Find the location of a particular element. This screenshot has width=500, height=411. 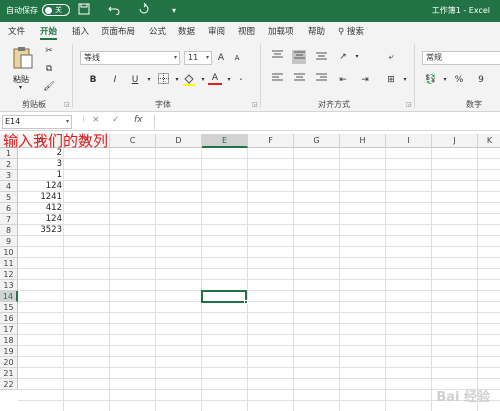

name-box: E14 ▾ is located at coordinates (37, 122).